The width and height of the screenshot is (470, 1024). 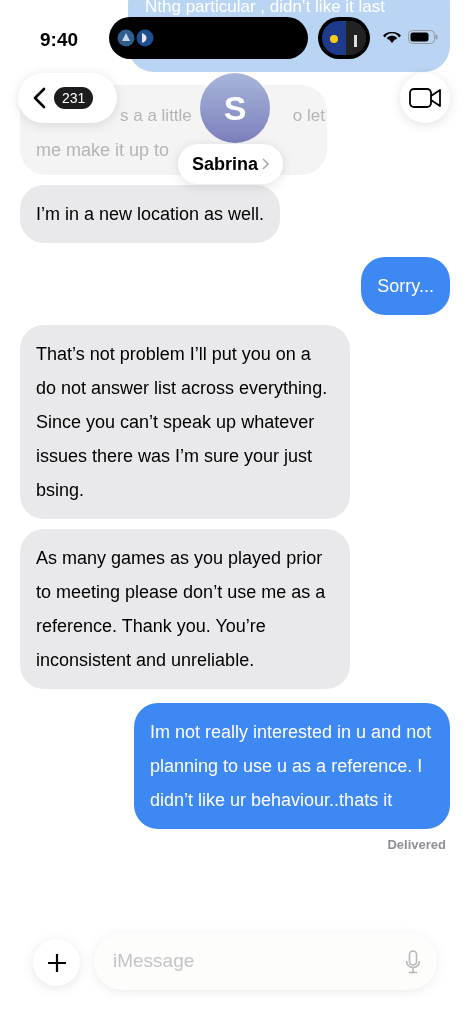 What do you see at coordinates (59, 40) in the screenshot?
I see `status-time: 9:40` at bounding box center [59, 40].